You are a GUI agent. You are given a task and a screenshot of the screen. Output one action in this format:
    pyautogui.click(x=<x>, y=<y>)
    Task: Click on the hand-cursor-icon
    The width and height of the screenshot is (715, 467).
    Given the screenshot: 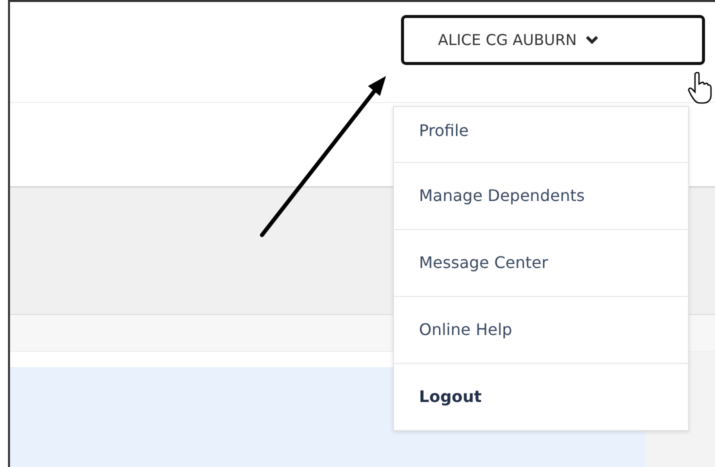 What is the action you would take?
    pyautogui.click(x=700, y=88)
    